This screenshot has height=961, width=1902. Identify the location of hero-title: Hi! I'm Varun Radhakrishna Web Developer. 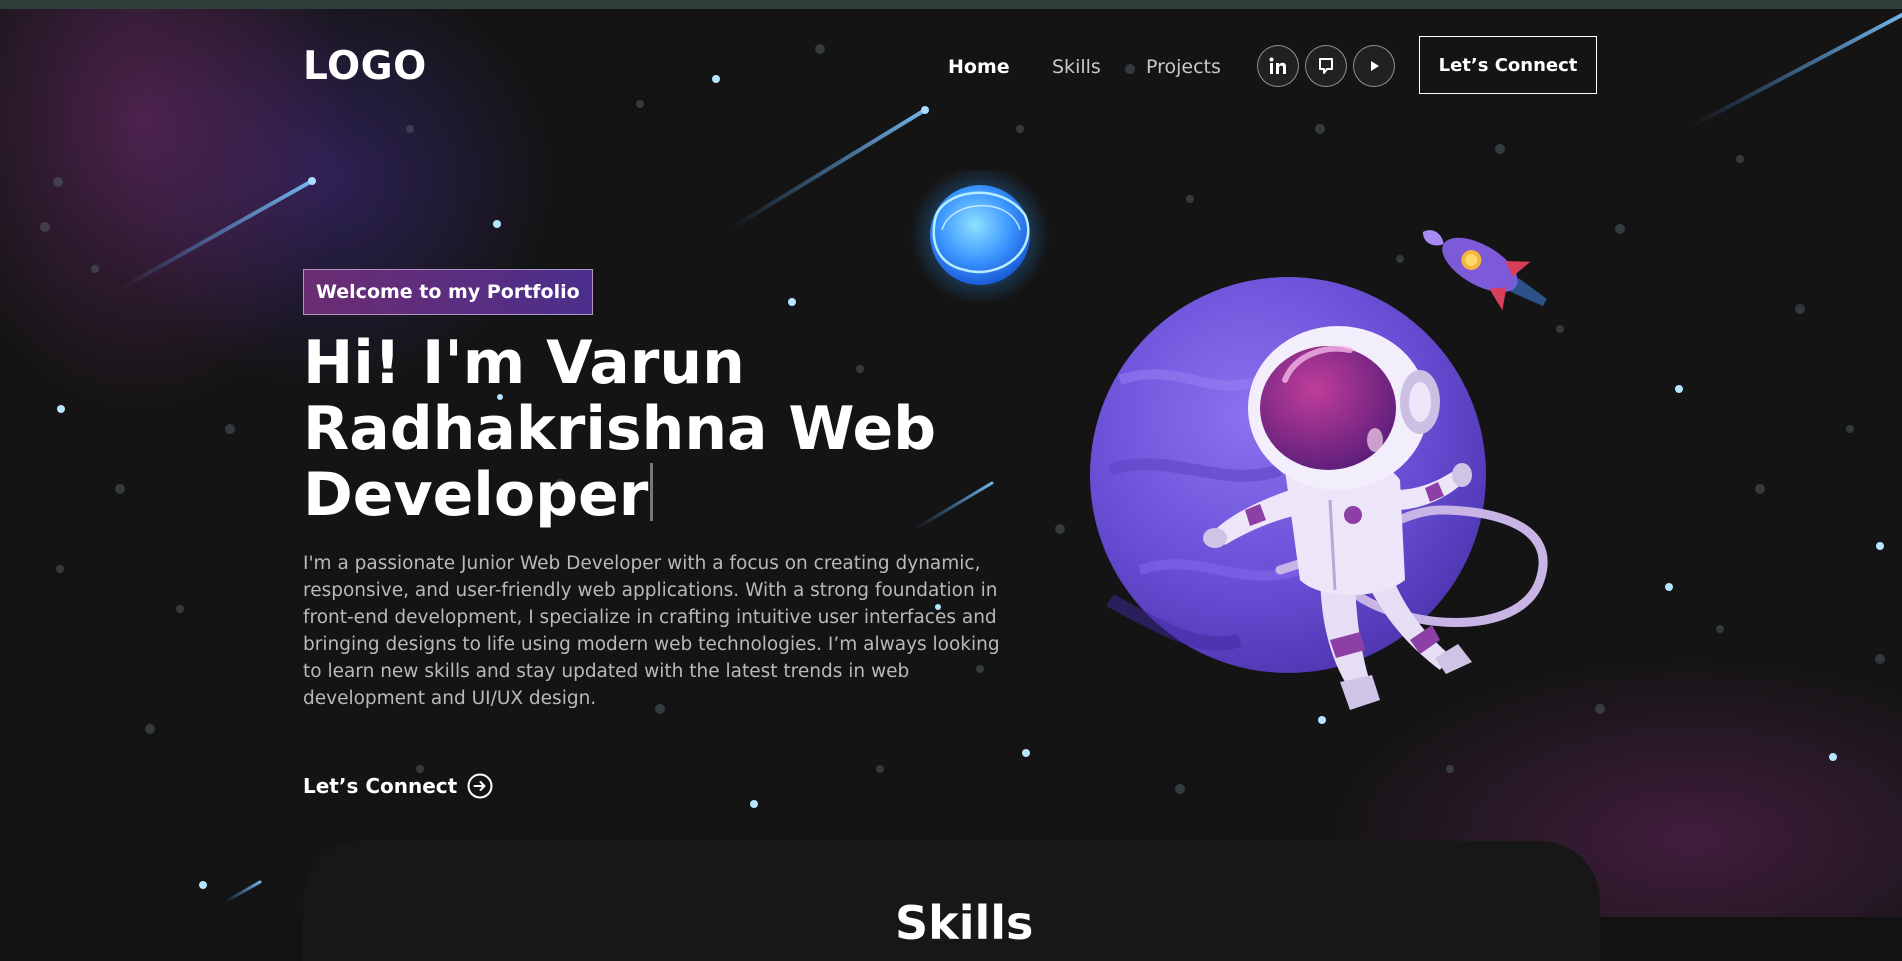
(623, 429).